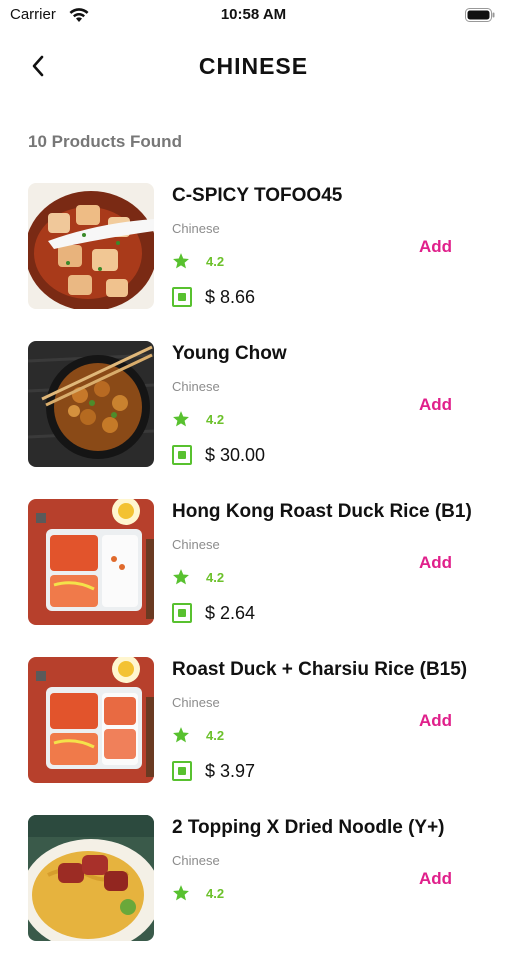  What do you see at coordinates (105, 141) in the screenshot?
I see `results-count: 10 Products Found` at bounding box center [105, 141].